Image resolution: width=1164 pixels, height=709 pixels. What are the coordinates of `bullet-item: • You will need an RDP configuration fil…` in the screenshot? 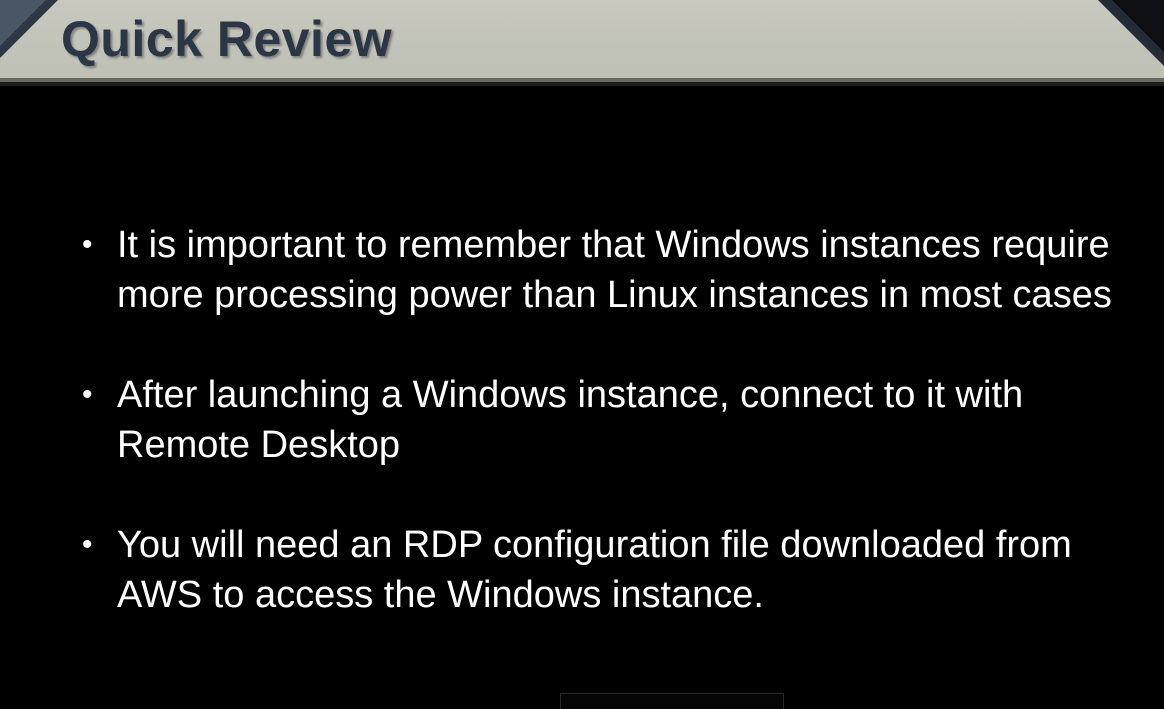 It's located at (622, 570).